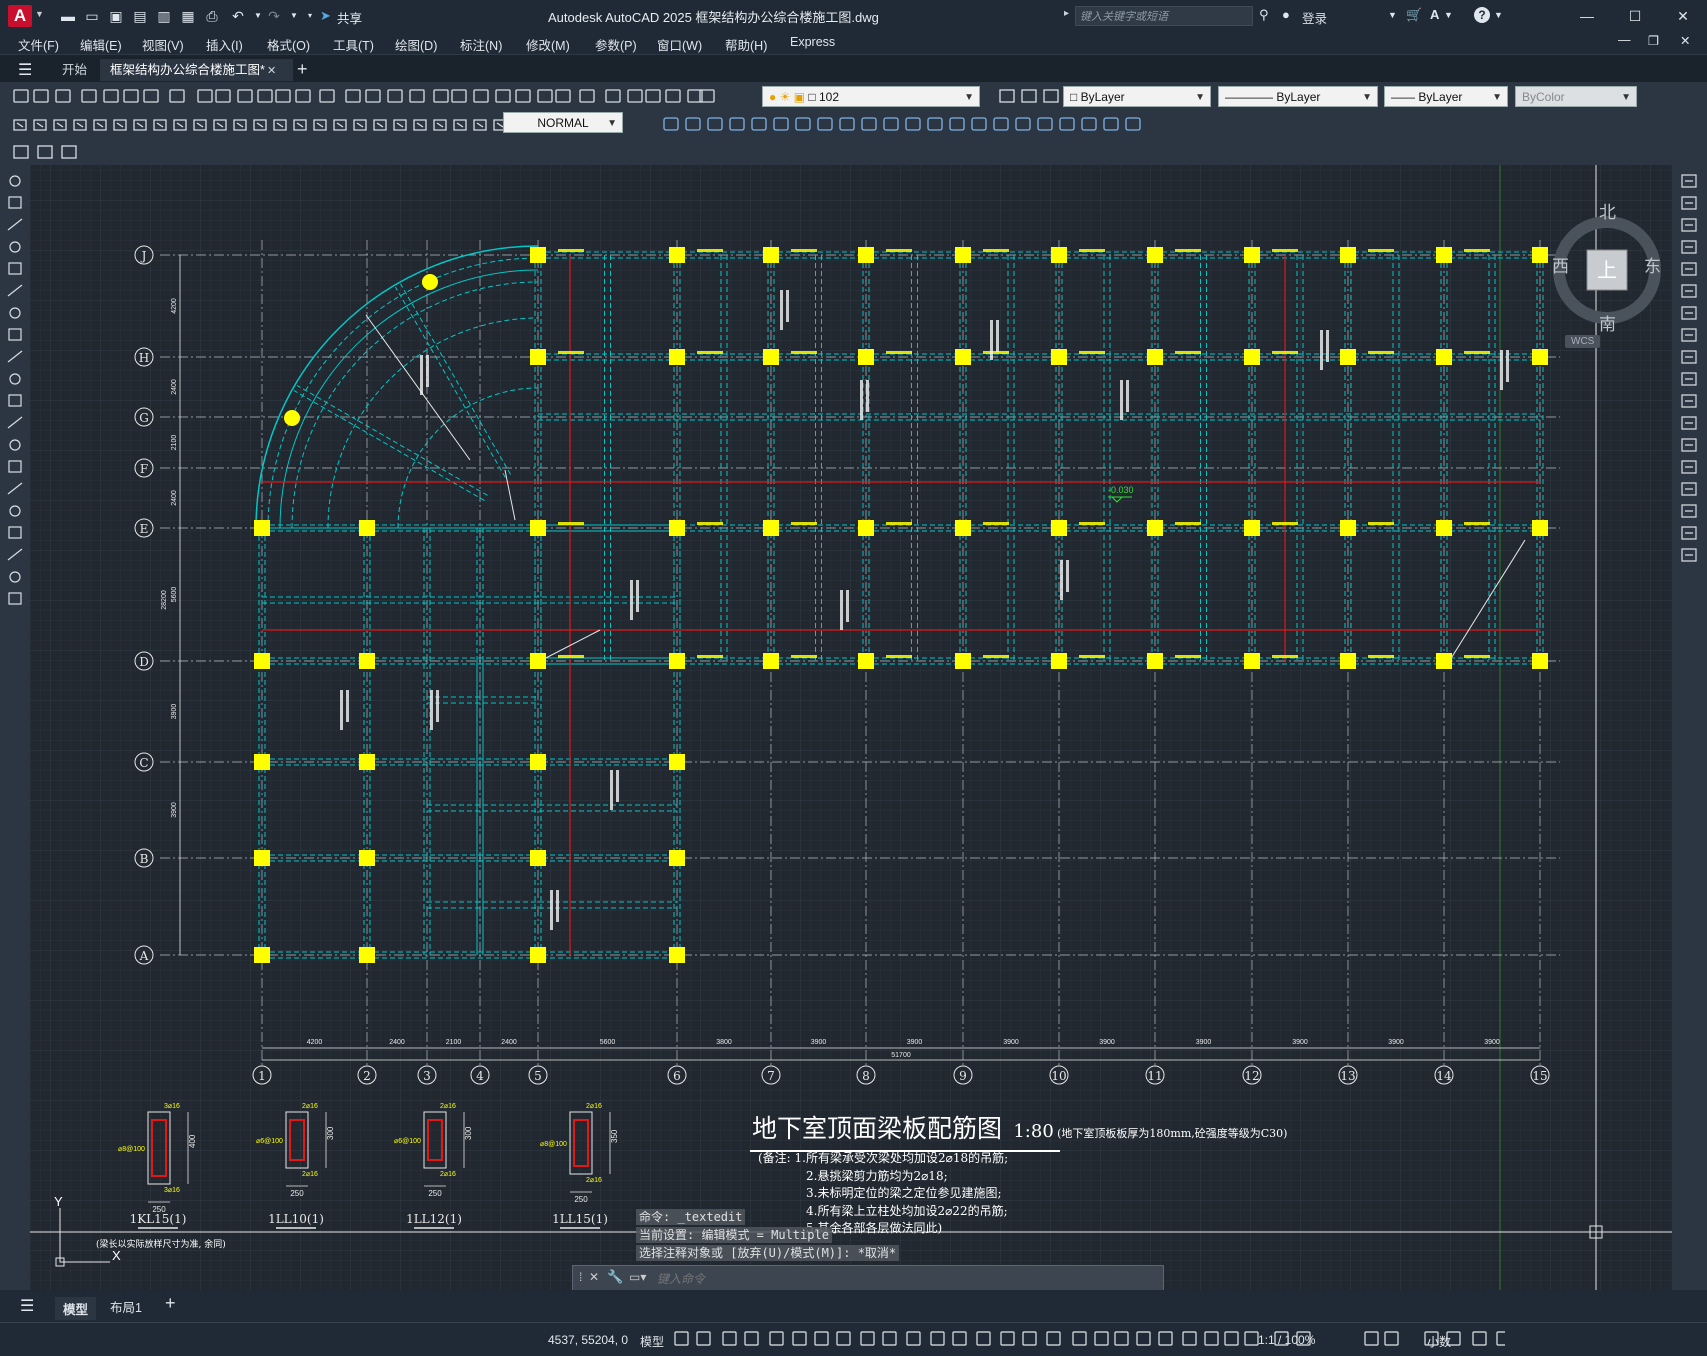 This screenshot has height=1356, width=1707. I want to click on doc-restore-button: ❐, so click(1653, 40).